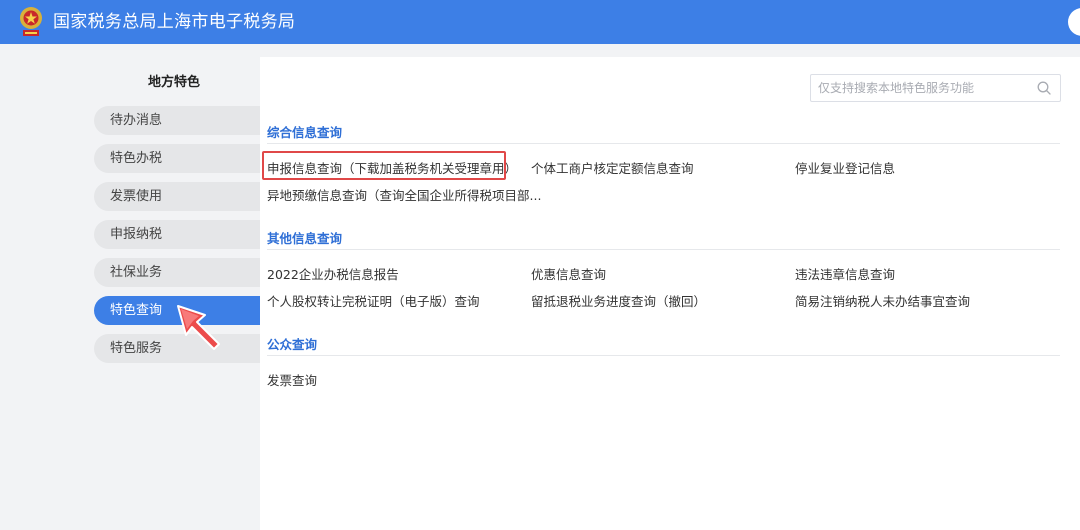 Image resolution: width=1080 pixels, height=530 pixels. What do you see at coordinates (177, 120) in the screenshot?
I see `sidebar-item-todo-messages: 待办消息` at bounding box center [177, 120].